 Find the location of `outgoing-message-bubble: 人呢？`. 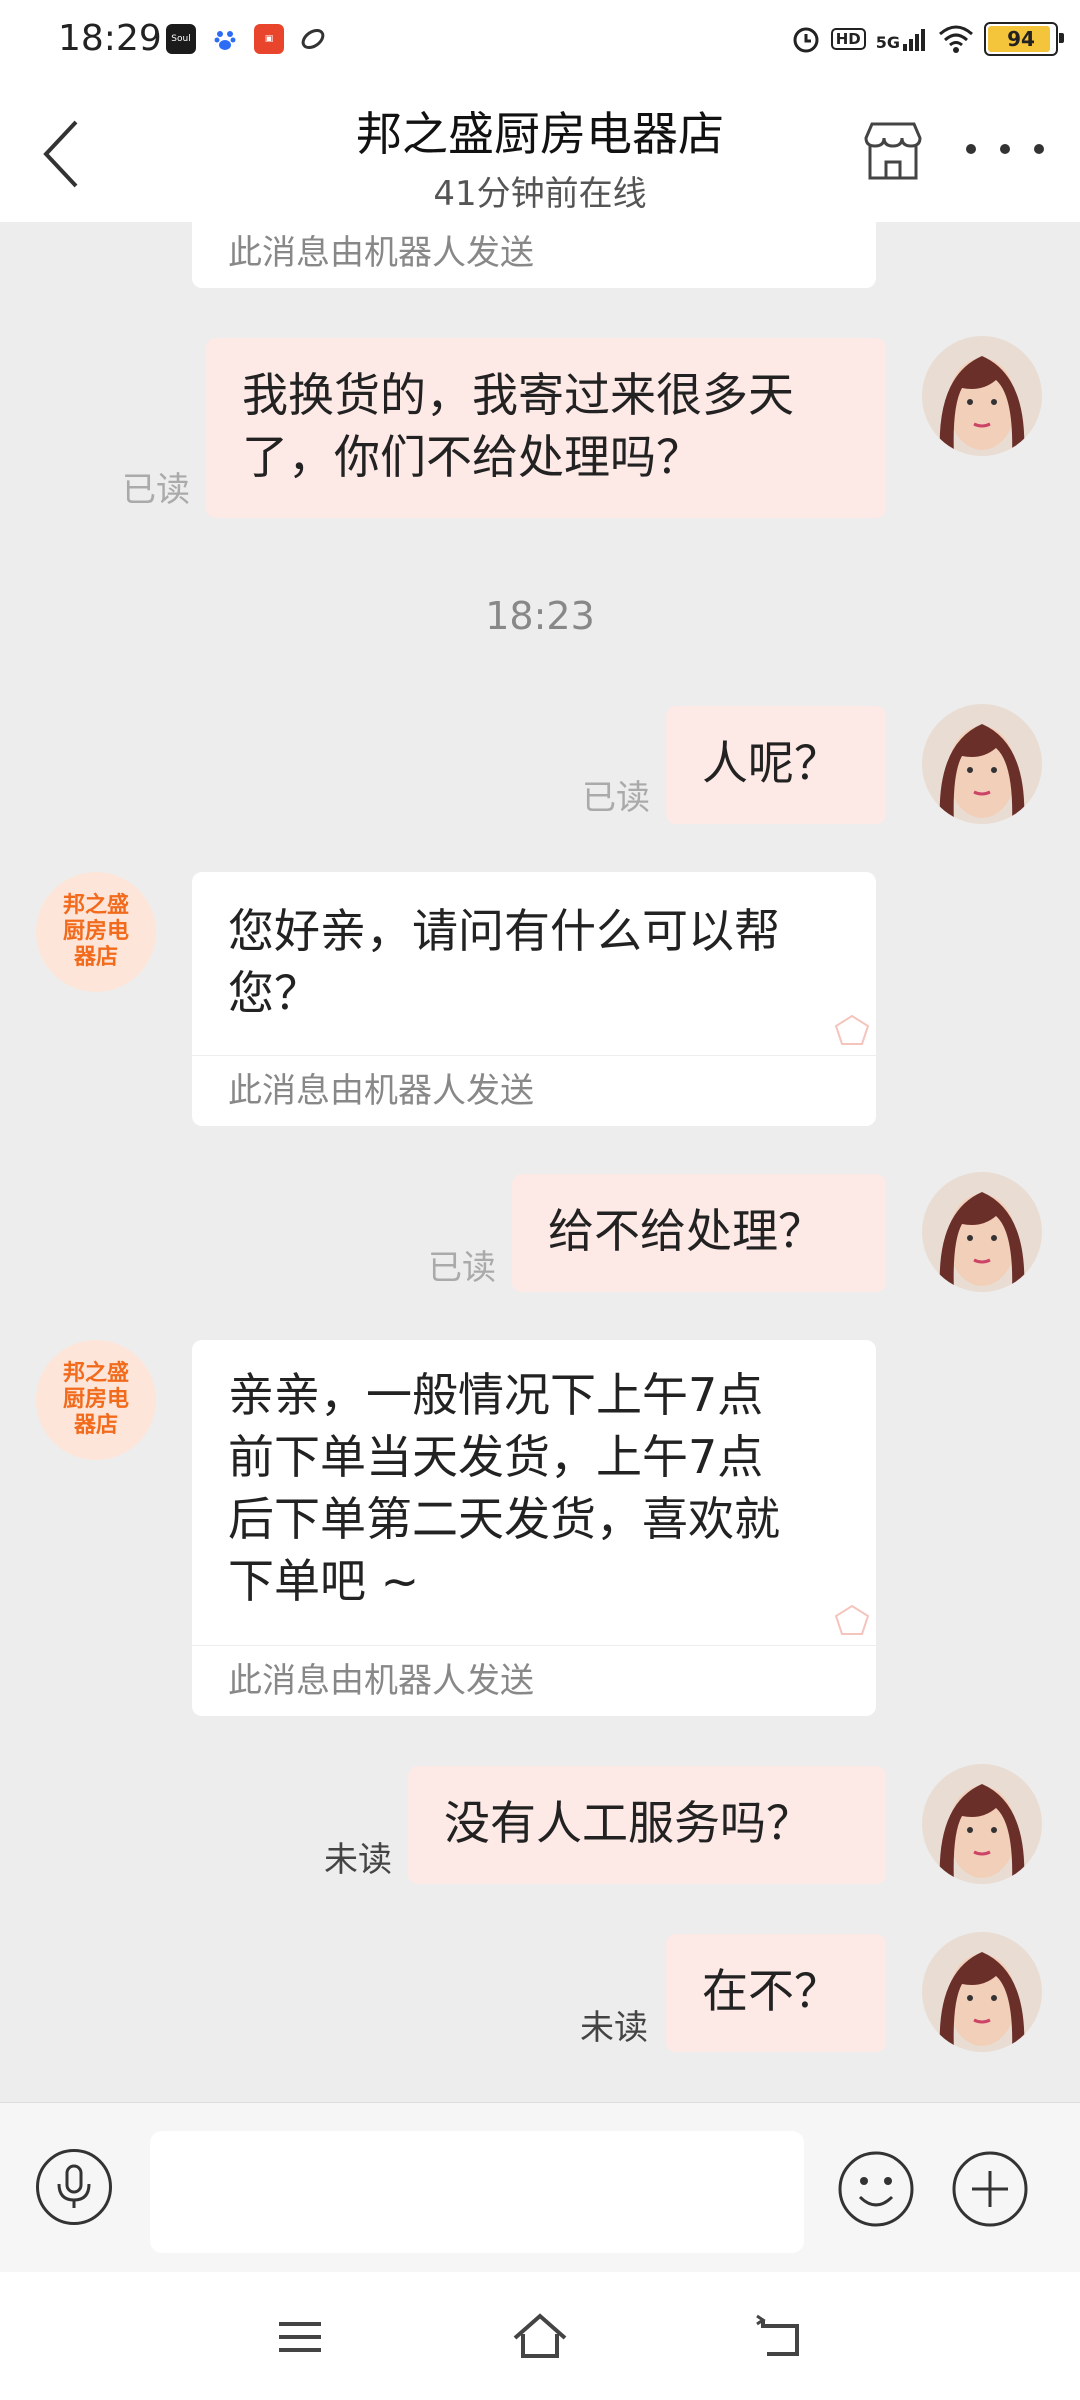

outgoing-message-bubble: 人呢？ is located at coordinates (776, 765).